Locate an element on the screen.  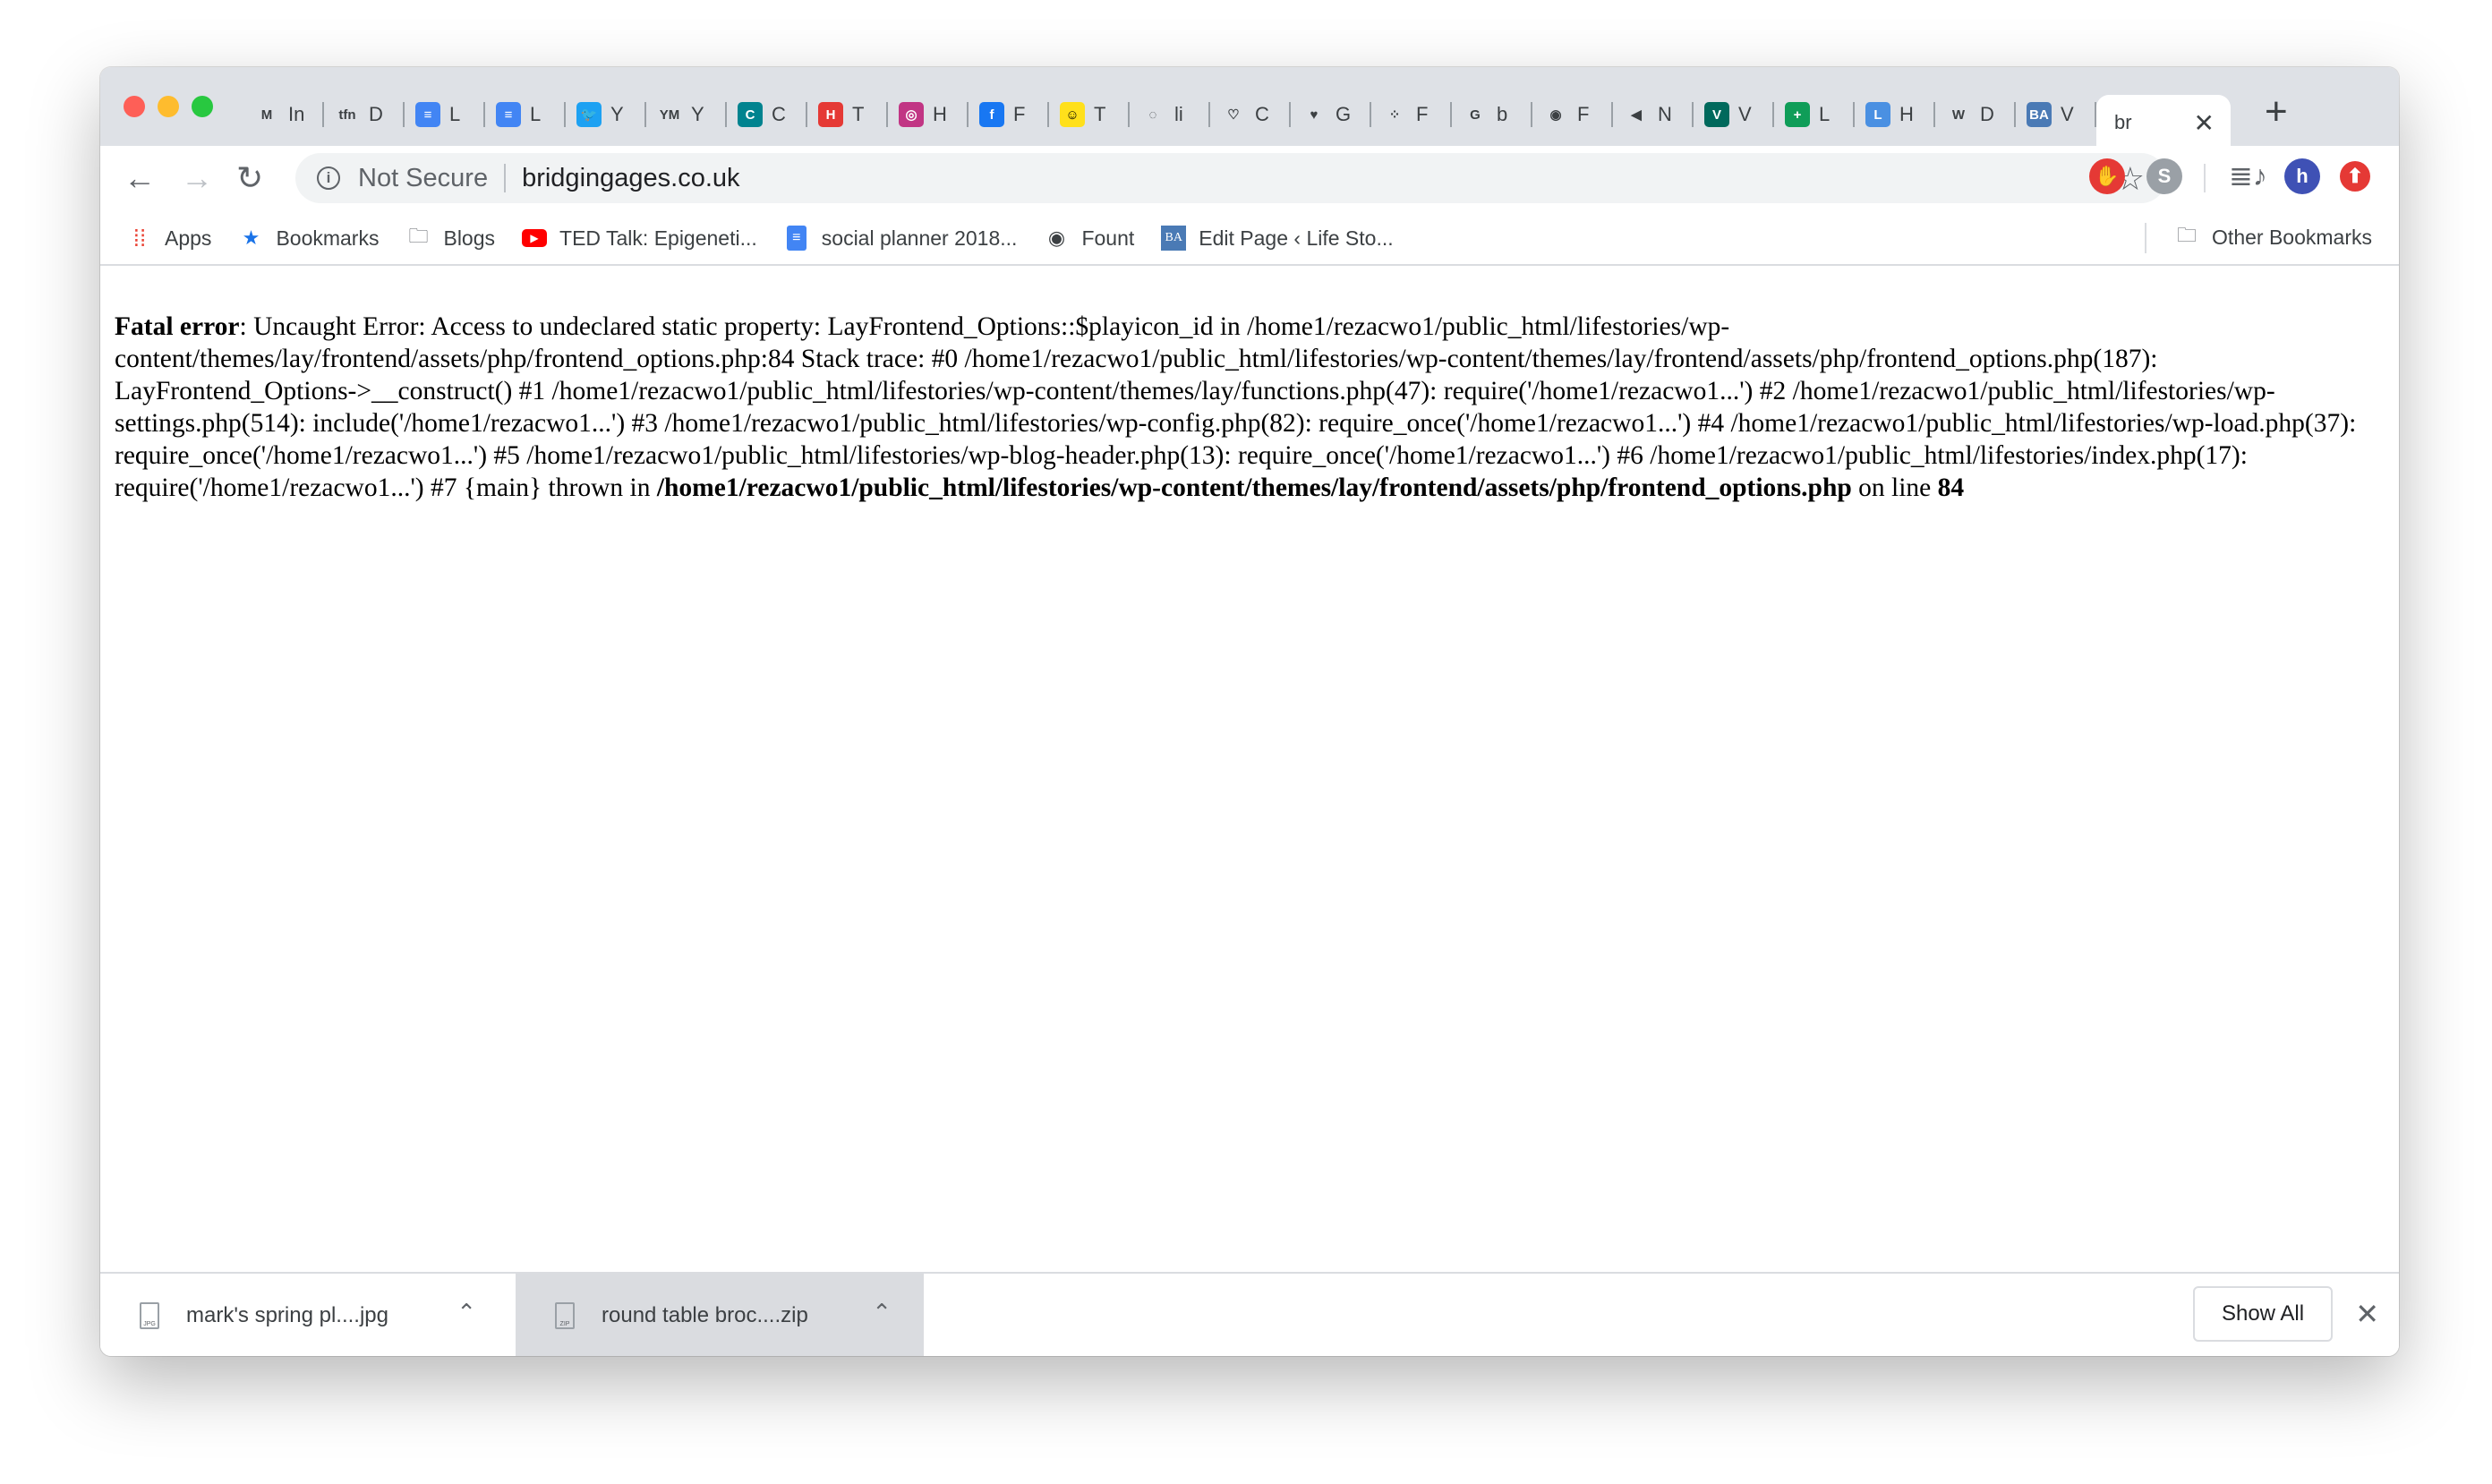
tab: 🐦 Y is located at coordinates (606, 114).